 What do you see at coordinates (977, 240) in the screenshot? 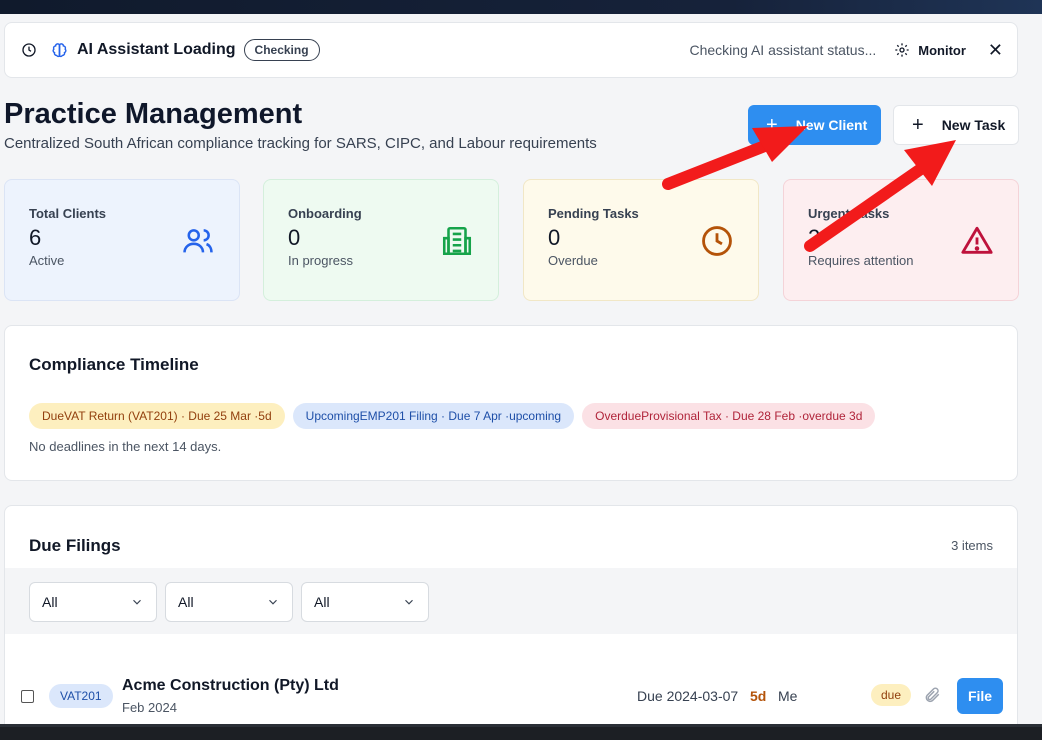
I see `warning-icon` at bounding box center [977, 240].